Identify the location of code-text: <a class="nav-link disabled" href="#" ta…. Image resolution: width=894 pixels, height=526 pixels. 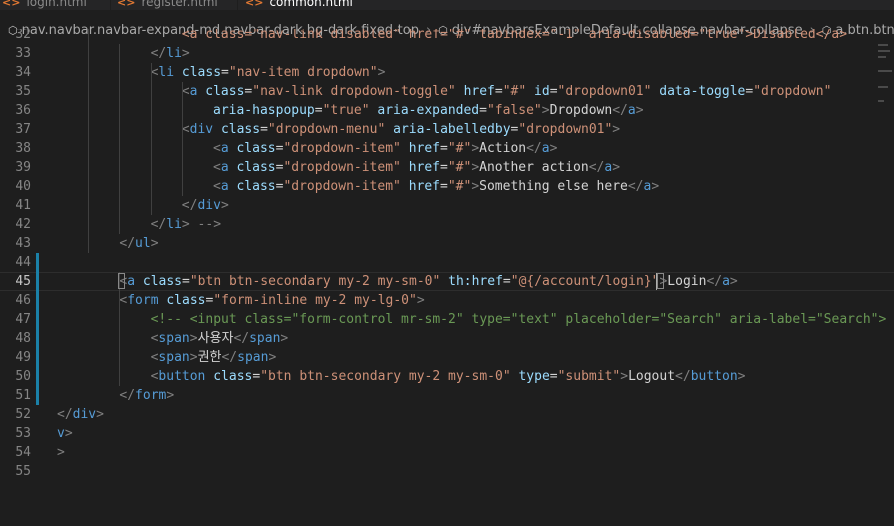
(514, 36).